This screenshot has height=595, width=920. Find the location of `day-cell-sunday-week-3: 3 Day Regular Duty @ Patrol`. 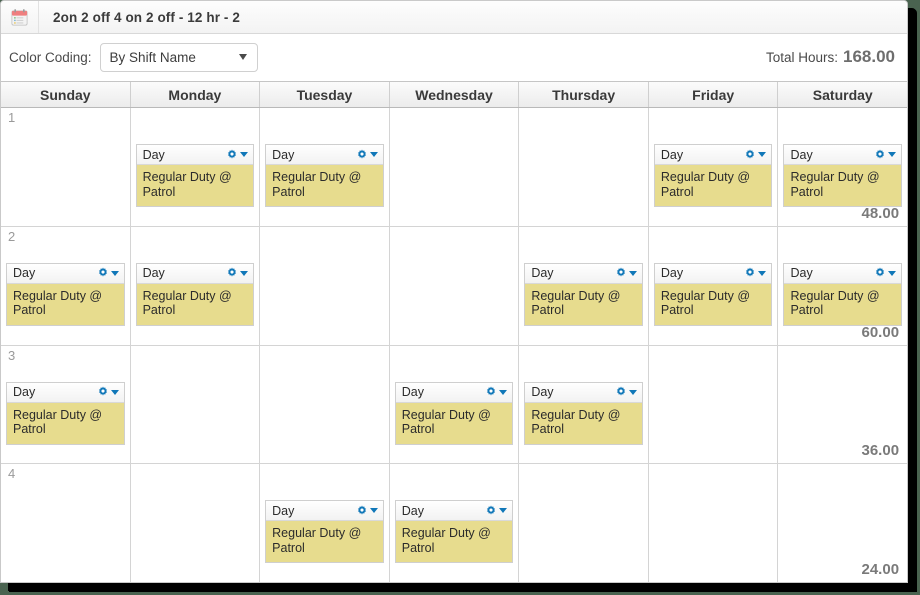

day-cell-sunday-week-3: 3 Day Regular Duty @ Patrol is located at coordinates (66, 404).